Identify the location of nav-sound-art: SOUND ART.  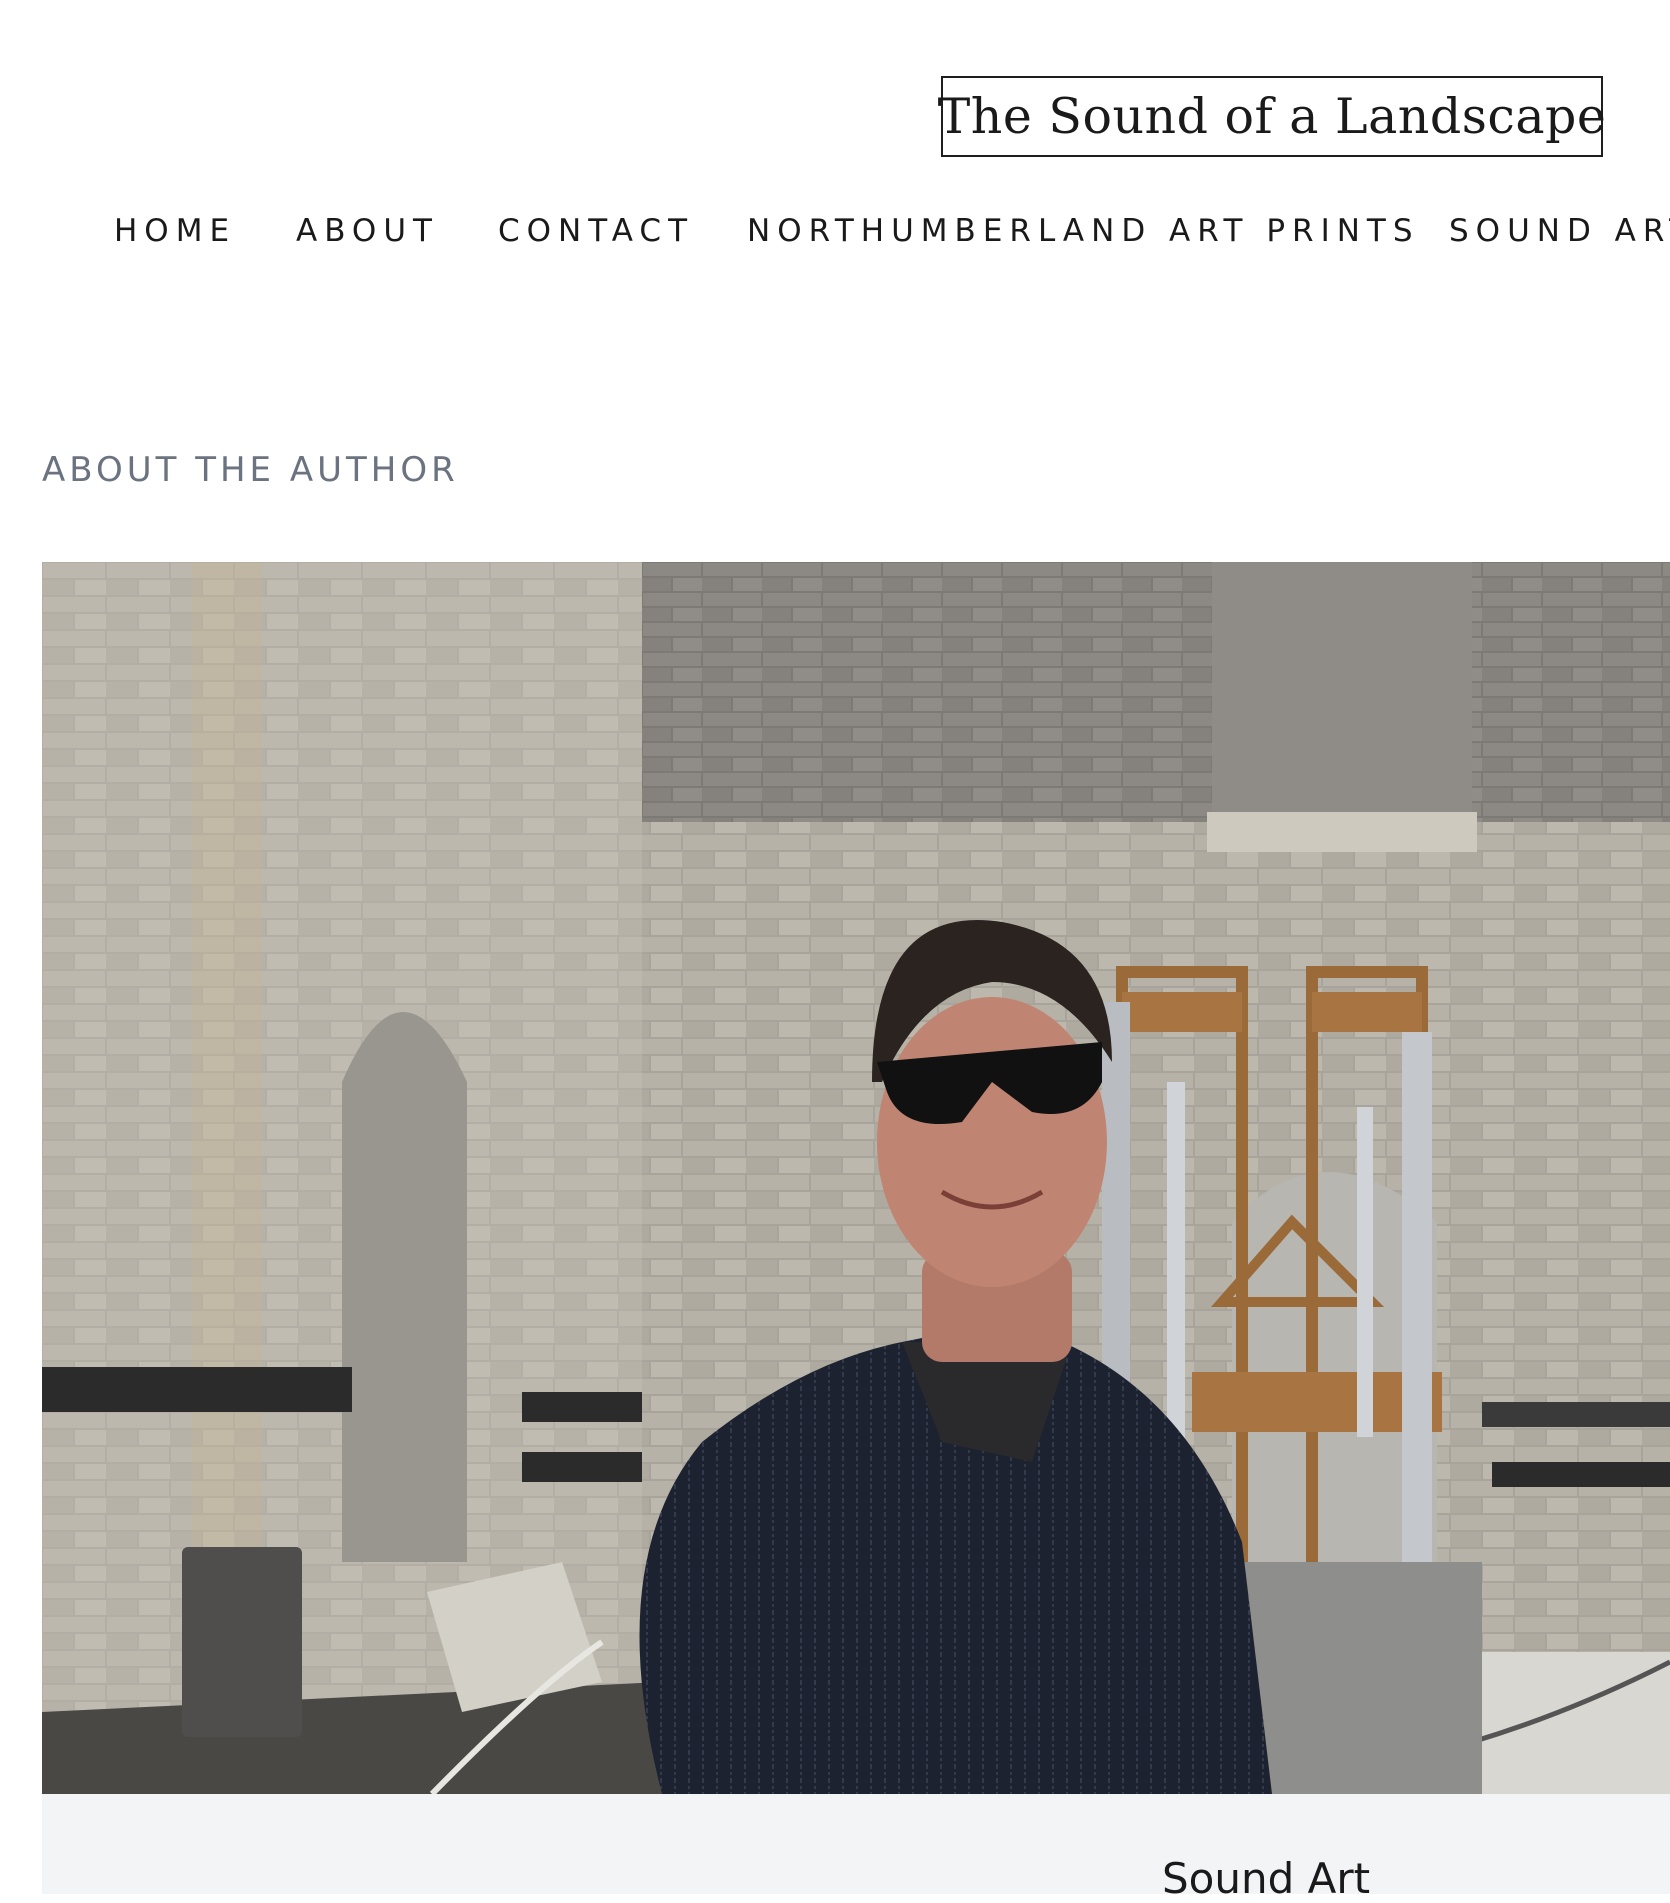
(1559, 231).